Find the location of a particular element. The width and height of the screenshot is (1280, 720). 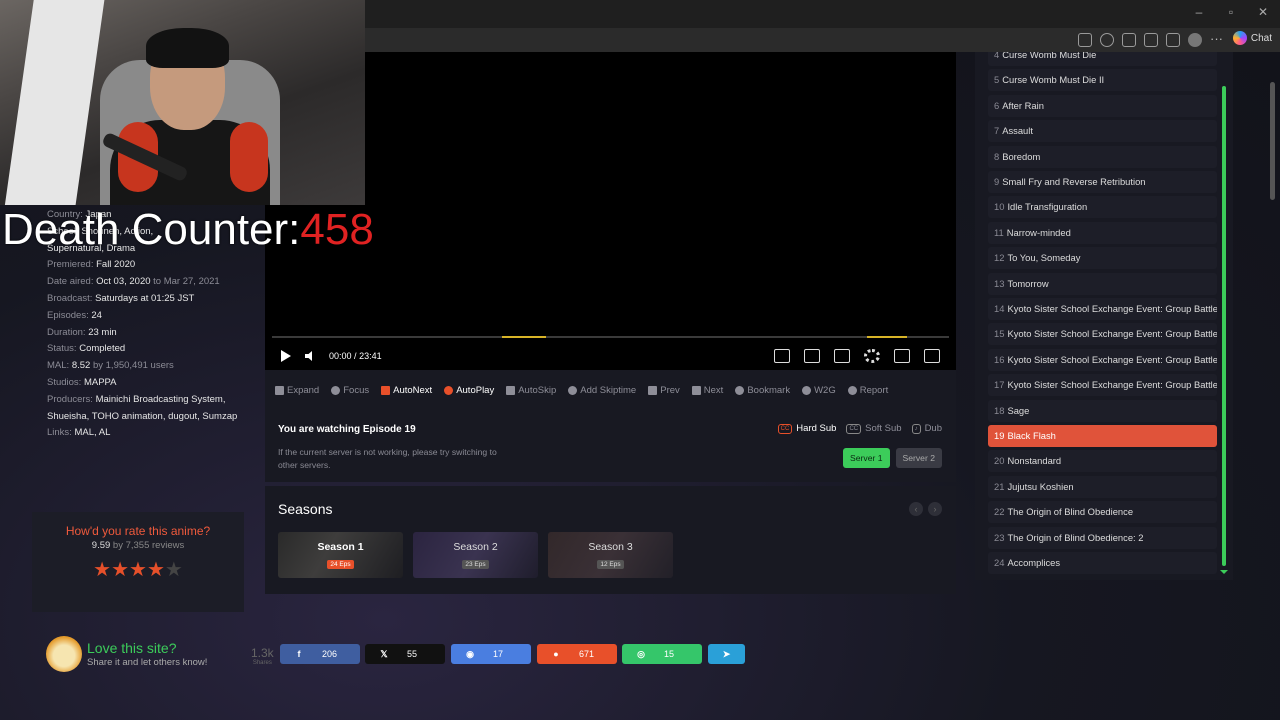

hard-sub-option: CC Hard Sub is located at coordinates (806, 428).